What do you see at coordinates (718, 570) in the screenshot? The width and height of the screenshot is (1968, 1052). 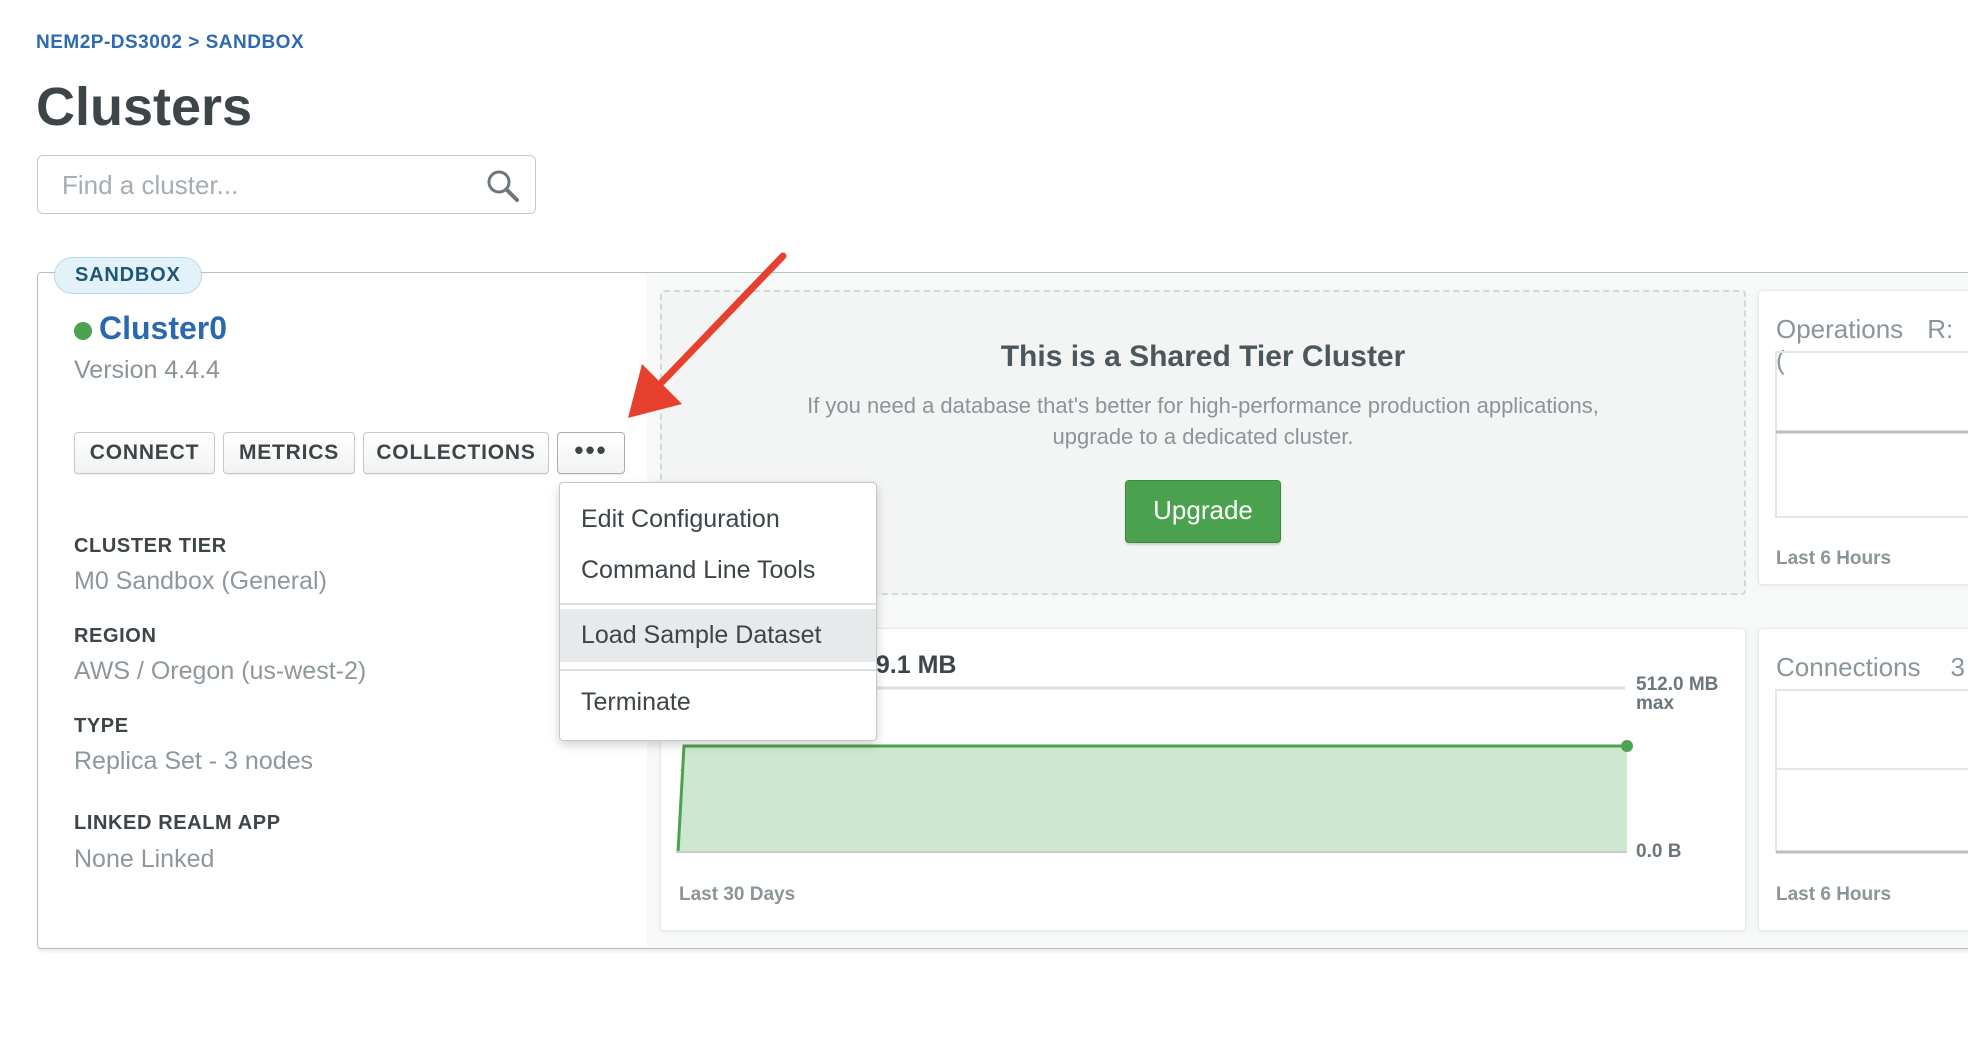 I see `menu-item-command-line-tools: Command Line Tools` at bounding box center [718, 570].